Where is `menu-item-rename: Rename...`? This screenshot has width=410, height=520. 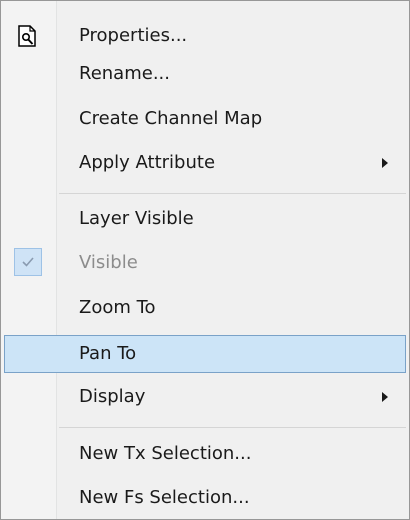
menu-item-rename: Rename... is located at coordinates (205, 74).